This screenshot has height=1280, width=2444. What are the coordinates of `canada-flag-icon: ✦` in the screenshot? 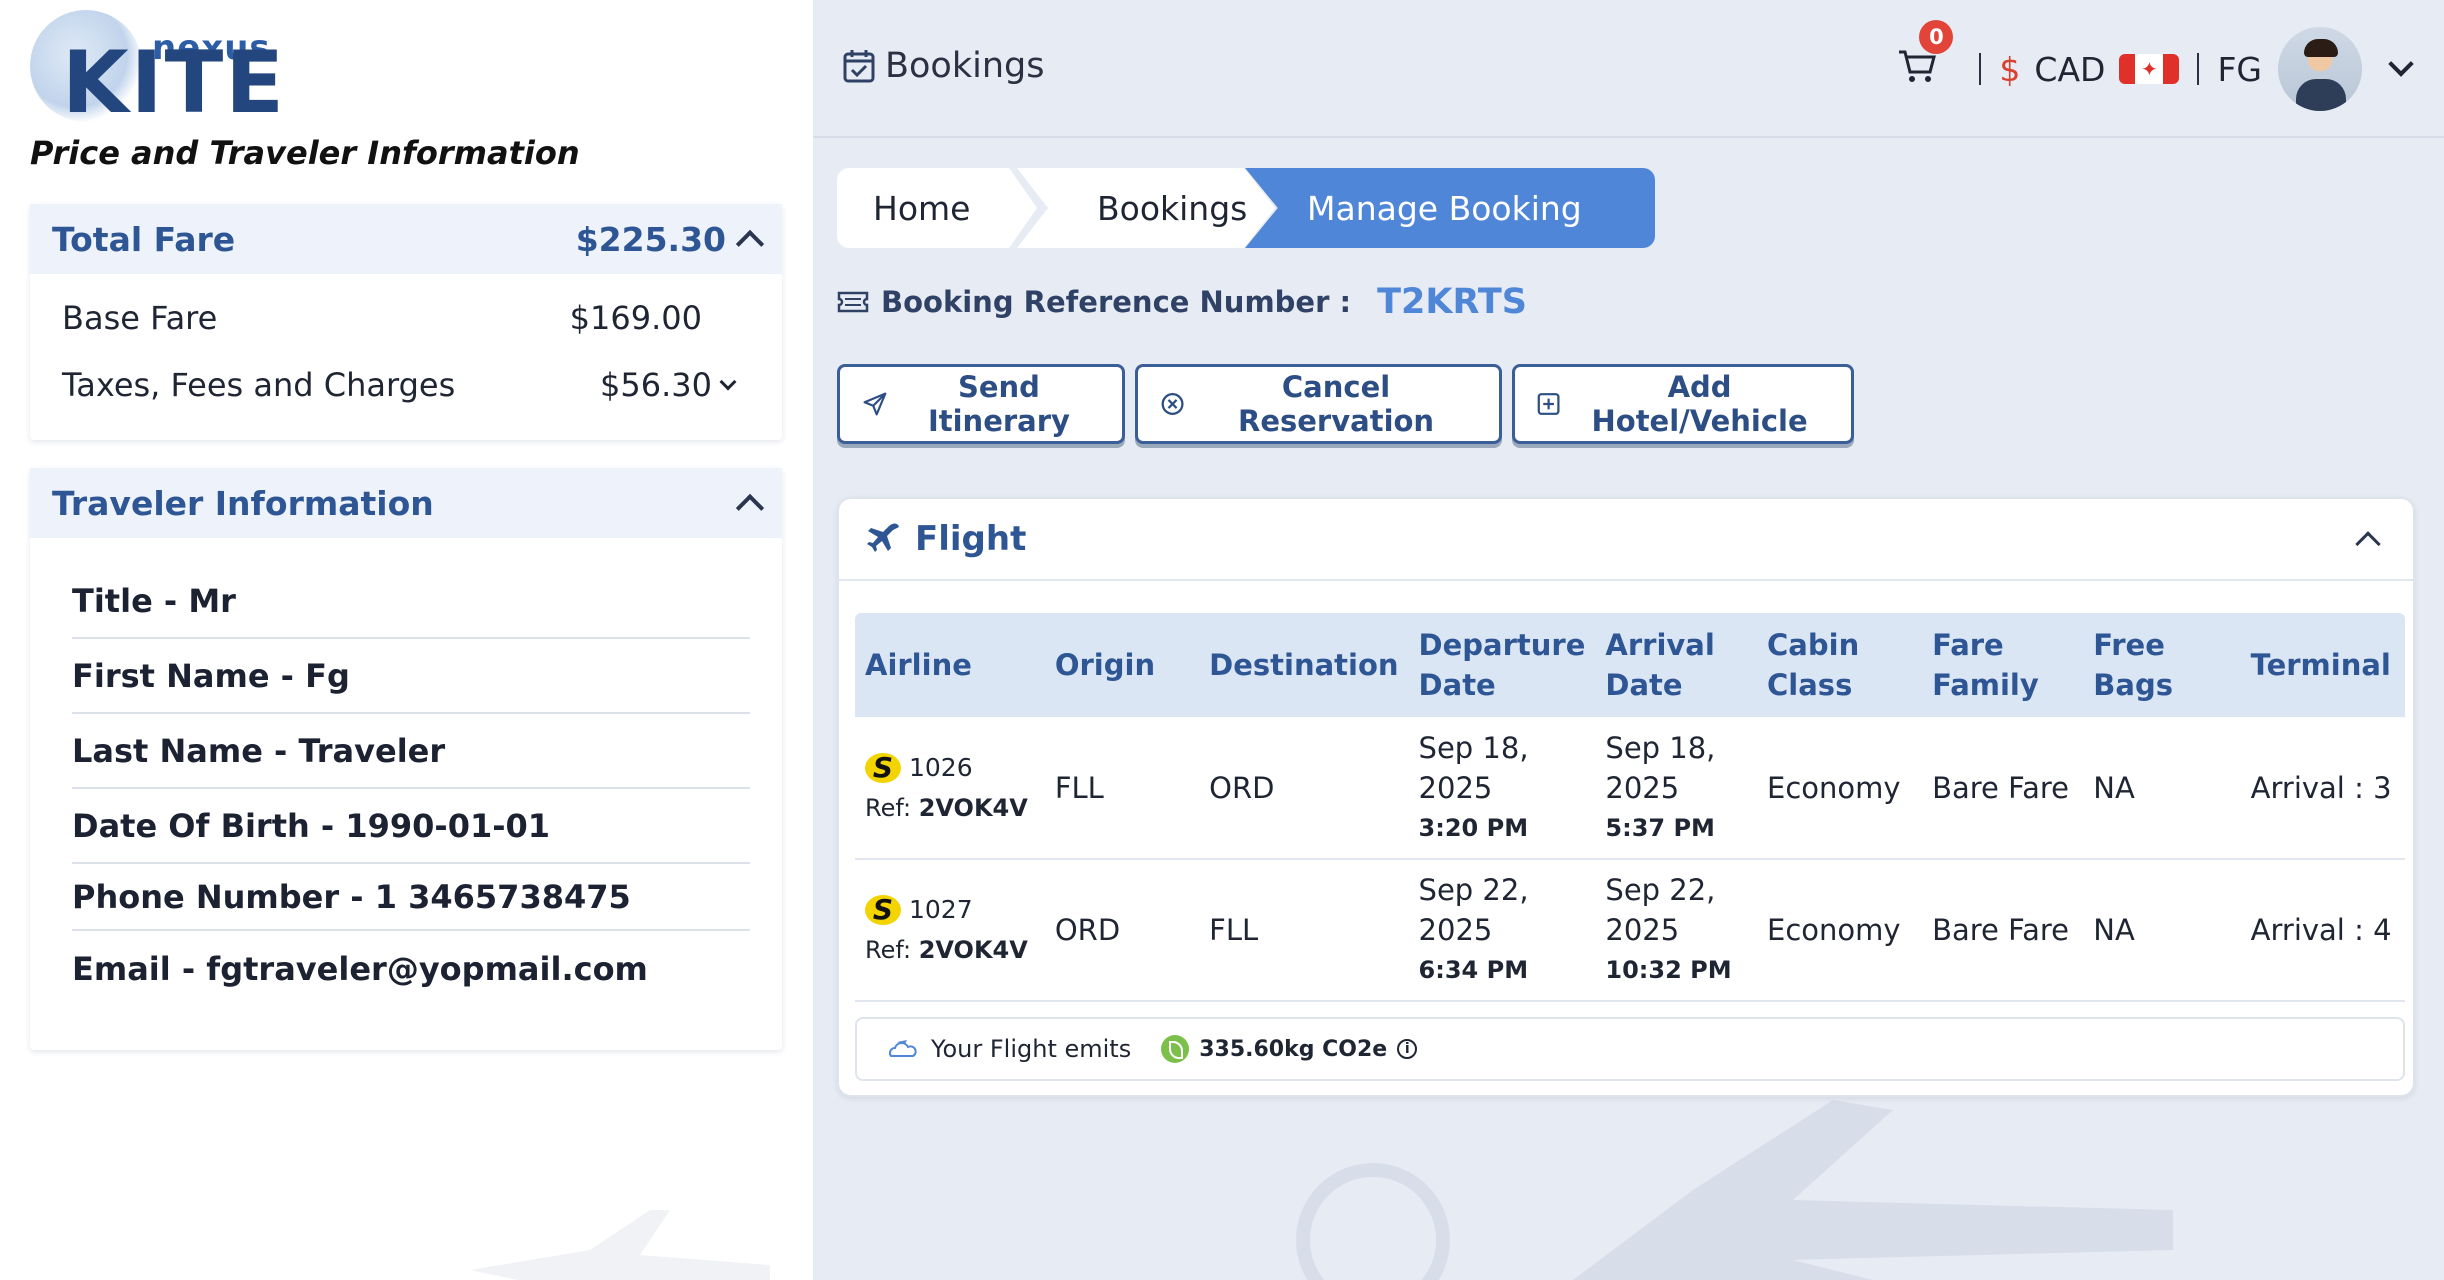 It's located at (2149, 69).